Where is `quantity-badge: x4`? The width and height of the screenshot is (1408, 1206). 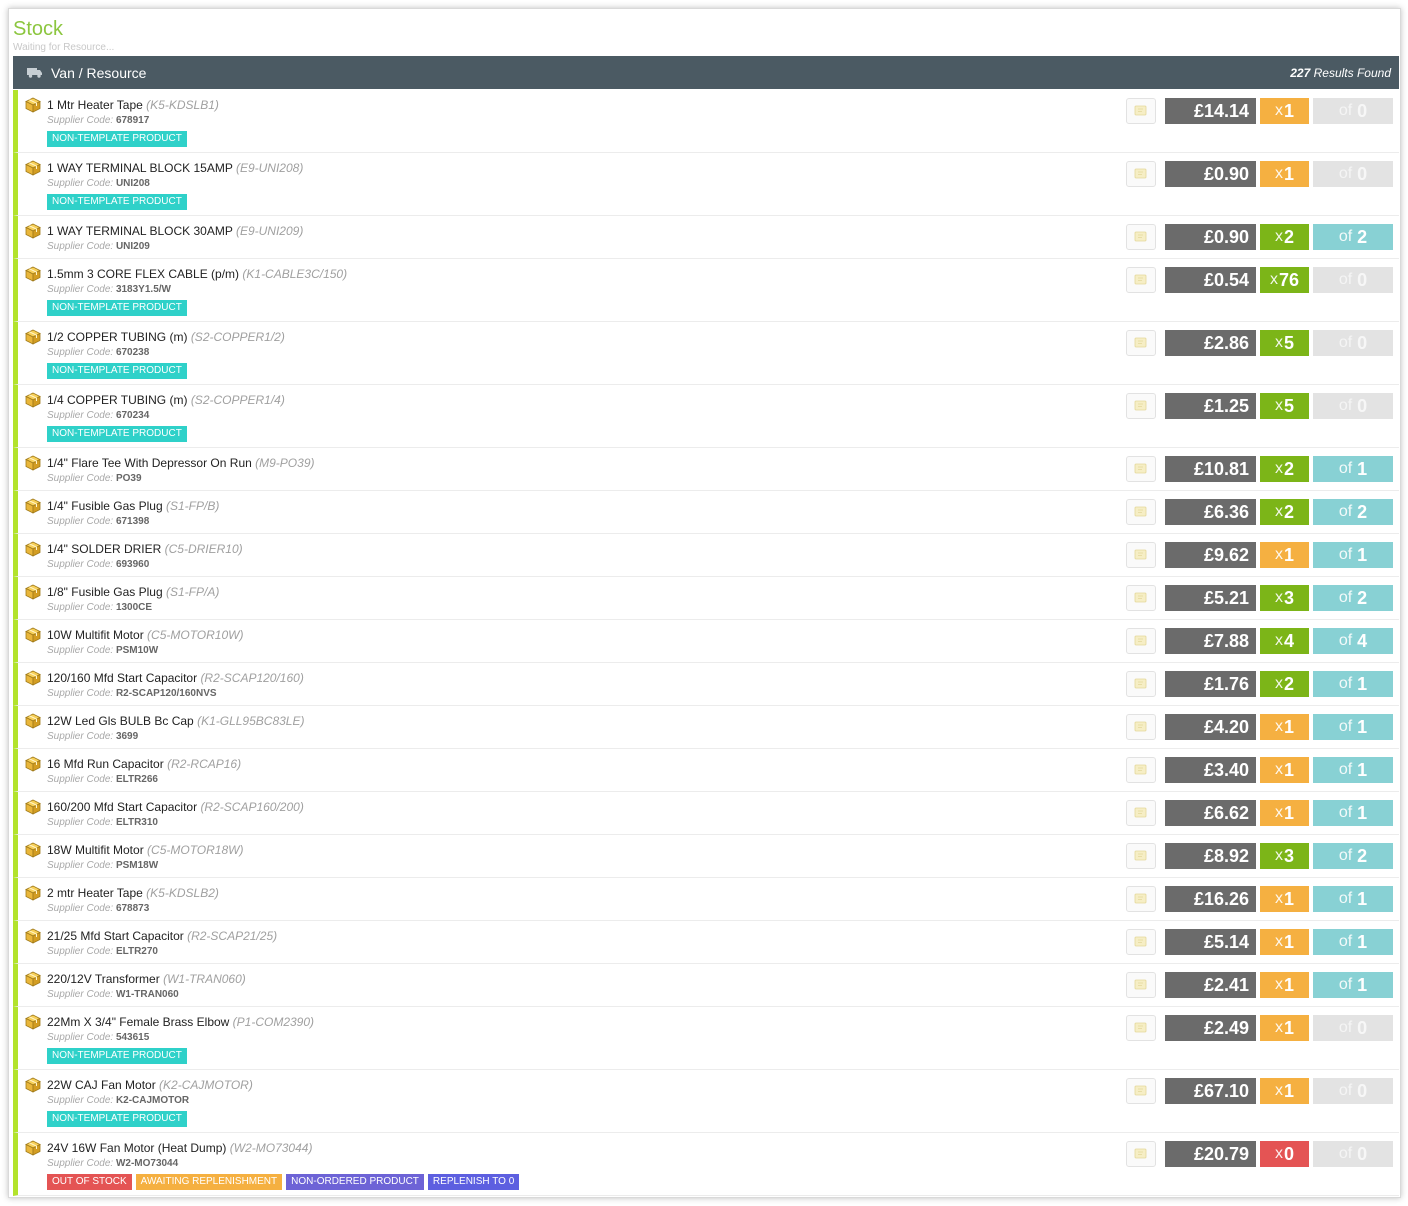 quantity-badge: x4 is located at coordinates (1284, 641).